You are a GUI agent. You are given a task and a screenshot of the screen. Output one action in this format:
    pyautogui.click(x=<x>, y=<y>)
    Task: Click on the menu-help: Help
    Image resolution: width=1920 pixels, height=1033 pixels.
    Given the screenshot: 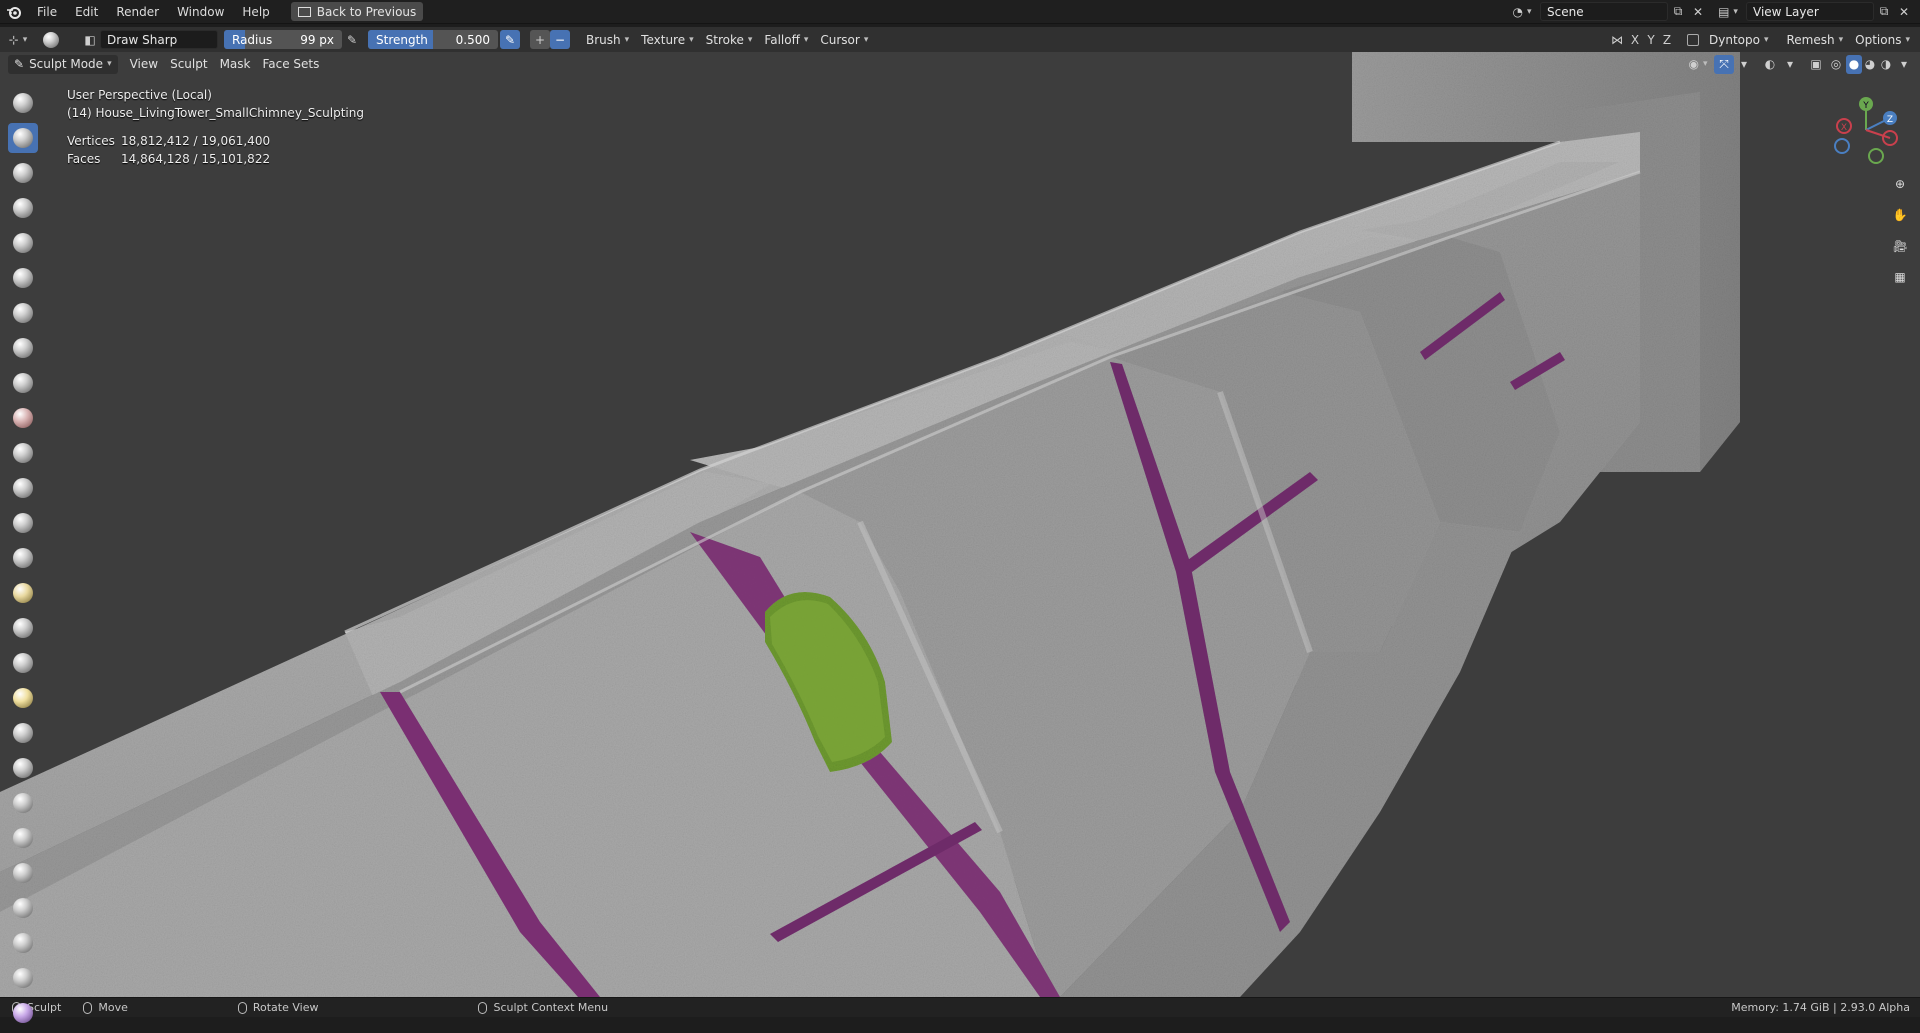 What is the action you would take?
    pyautogui.click(x=255, y=12)
    